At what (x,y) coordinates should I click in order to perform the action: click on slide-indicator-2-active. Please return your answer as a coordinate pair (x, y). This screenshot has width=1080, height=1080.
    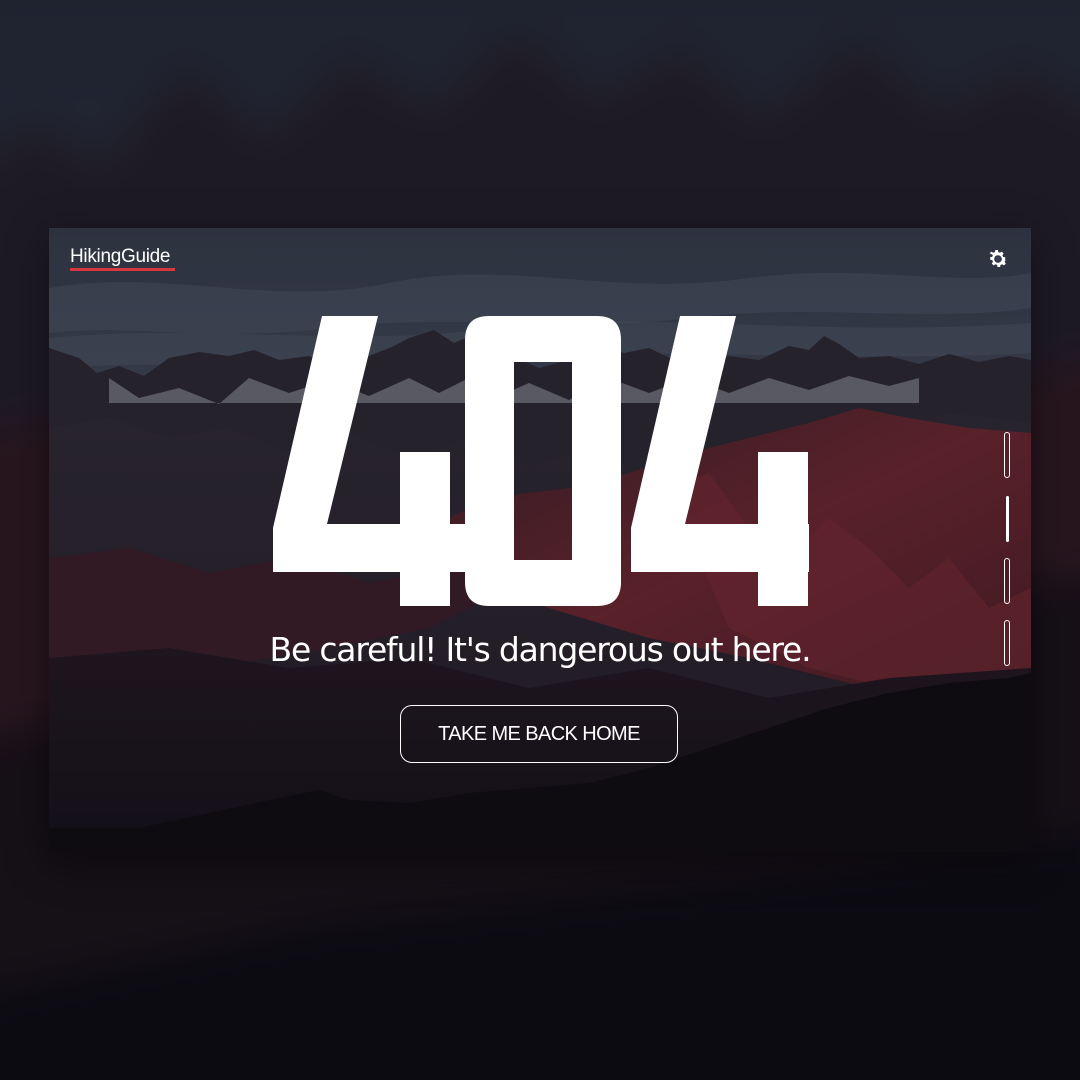
    Looking at the image, I should click on (1007, 519).